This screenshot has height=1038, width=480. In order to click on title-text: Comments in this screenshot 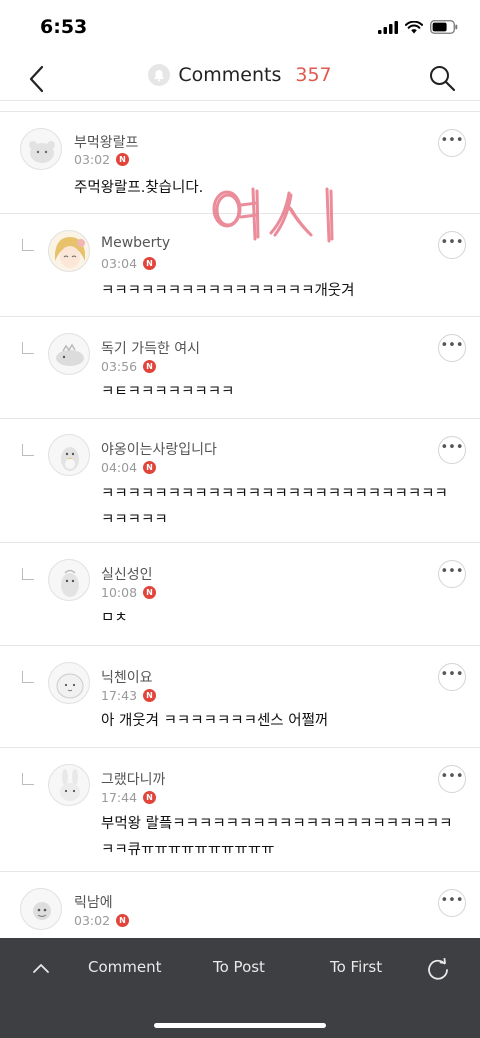, I will do `click(230, 75)`.